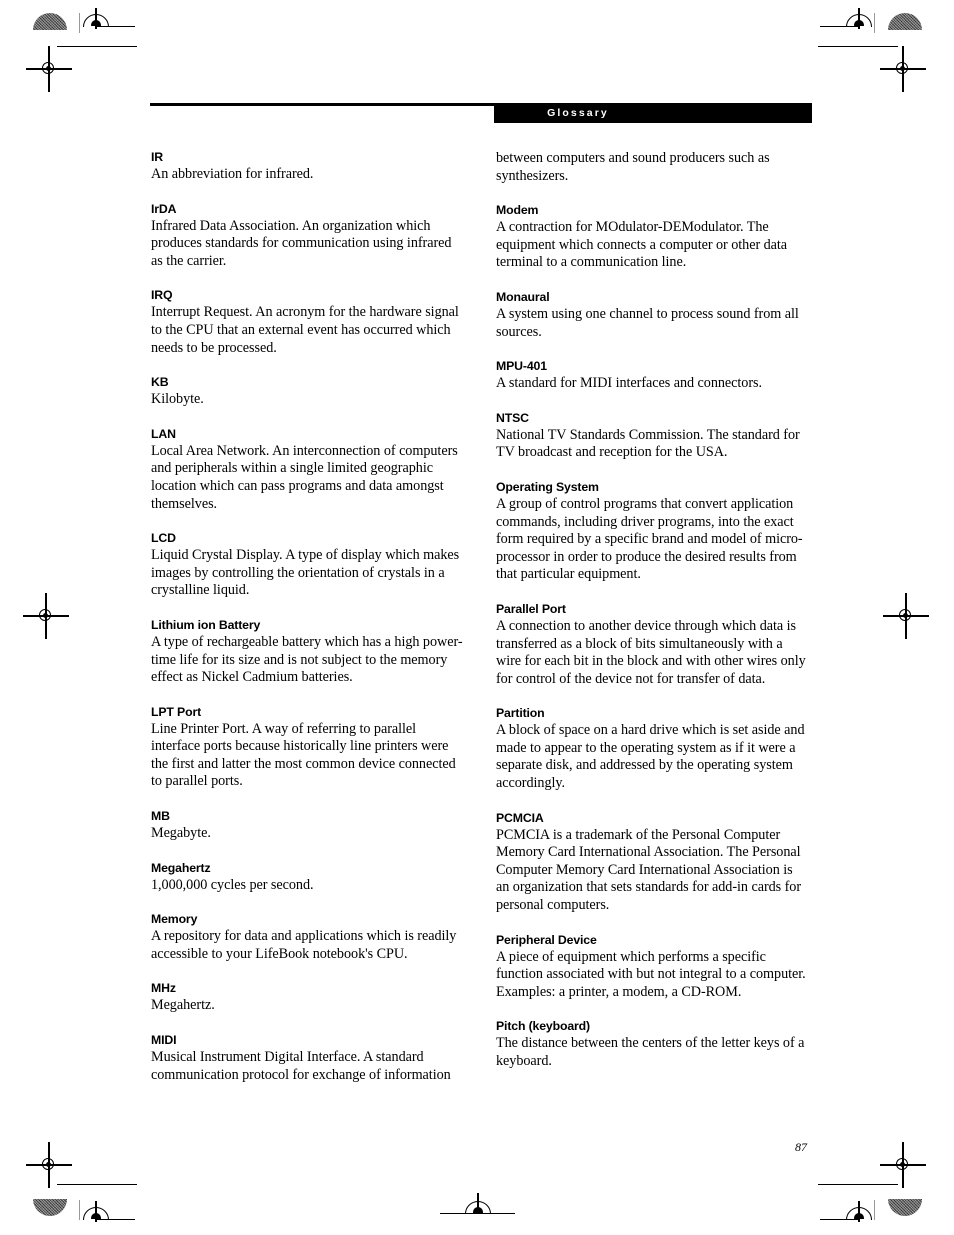 This screenshot has width=954, height=1235. I want to click on density-patch-top-right, so click(905, 21).